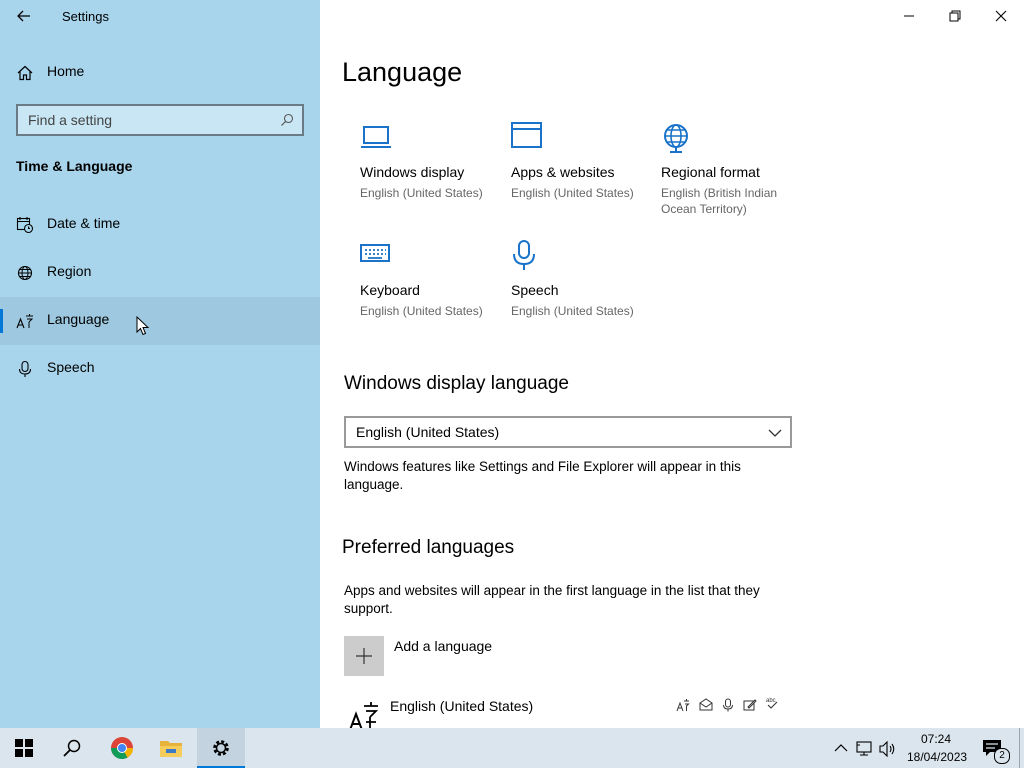 Image resolution: width=1024 pixels, height=768 pixels. I want to click on chrome-icon, so click(122, 748).